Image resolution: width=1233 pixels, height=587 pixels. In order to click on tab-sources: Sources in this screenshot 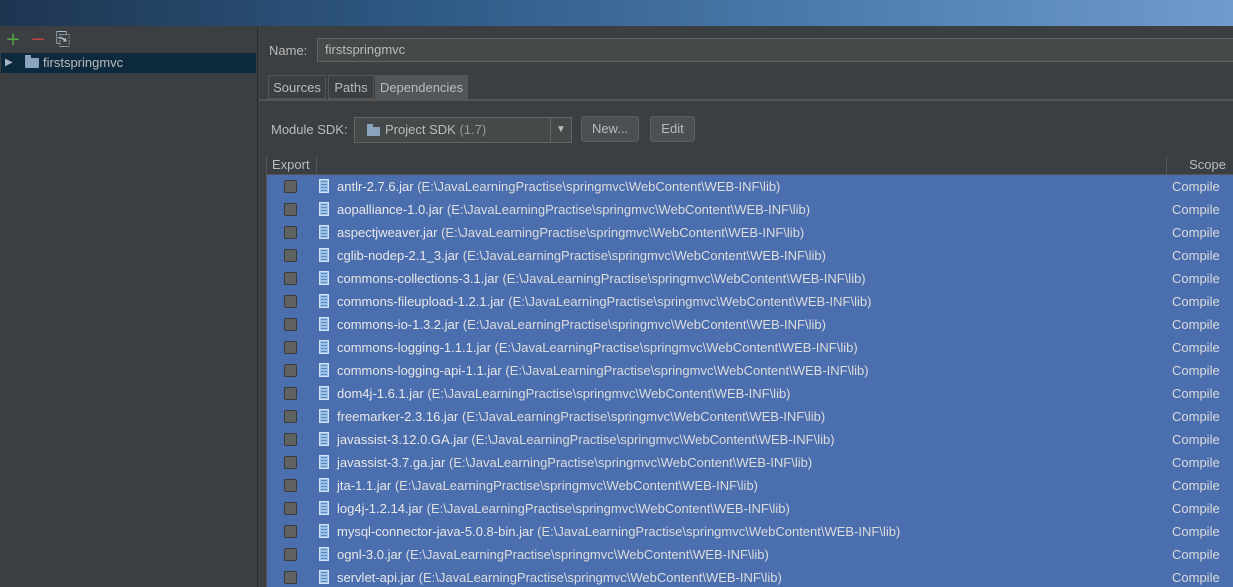, I will do `click(297, 87)`.